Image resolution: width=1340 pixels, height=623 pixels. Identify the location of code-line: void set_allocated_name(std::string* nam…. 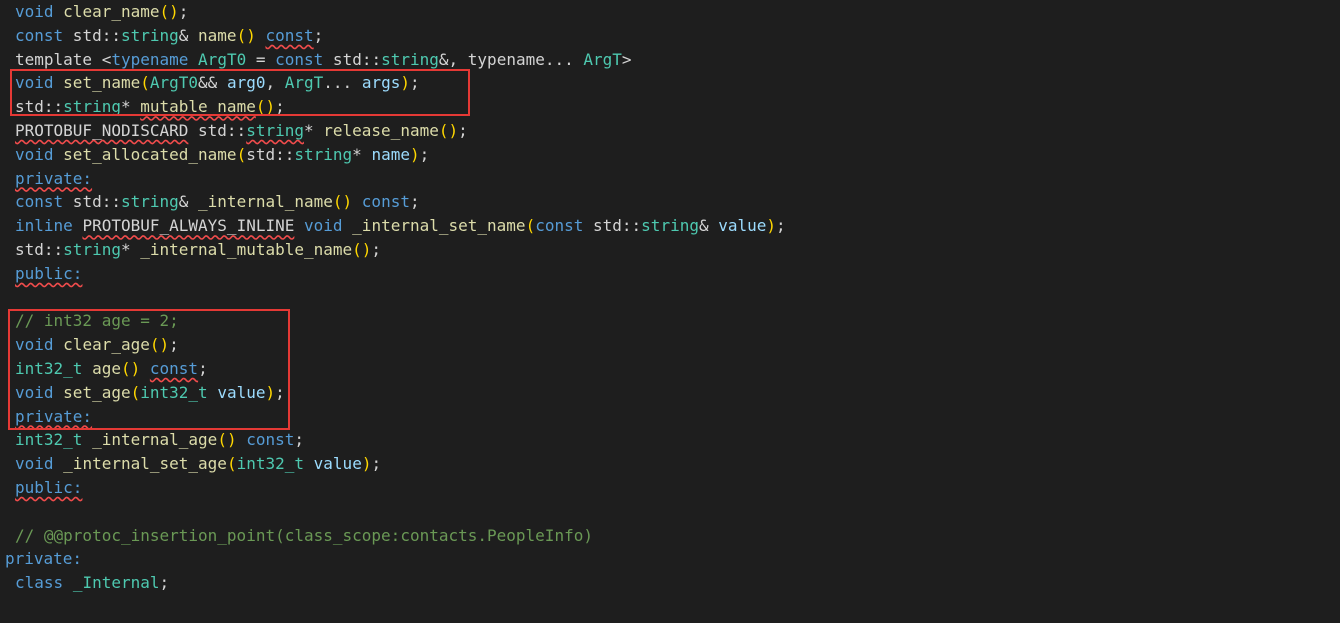
(222, 155).